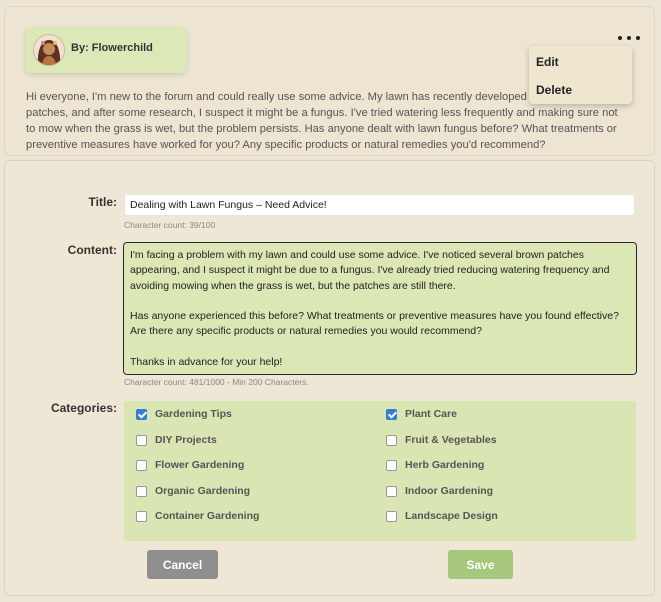 This screenshot has width=661, height=602. I want to click on category-label: Fruit & Vegetables, so click(451, 440).